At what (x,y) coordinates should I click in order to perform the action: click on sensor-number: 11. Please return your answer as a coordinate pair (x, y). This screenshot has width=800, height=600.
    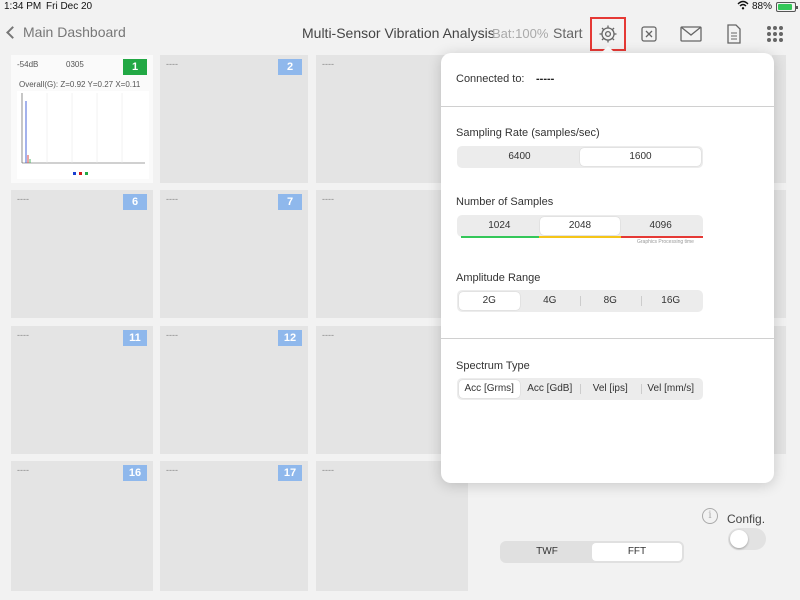
    Looking at the image, I should click on (135, 338).